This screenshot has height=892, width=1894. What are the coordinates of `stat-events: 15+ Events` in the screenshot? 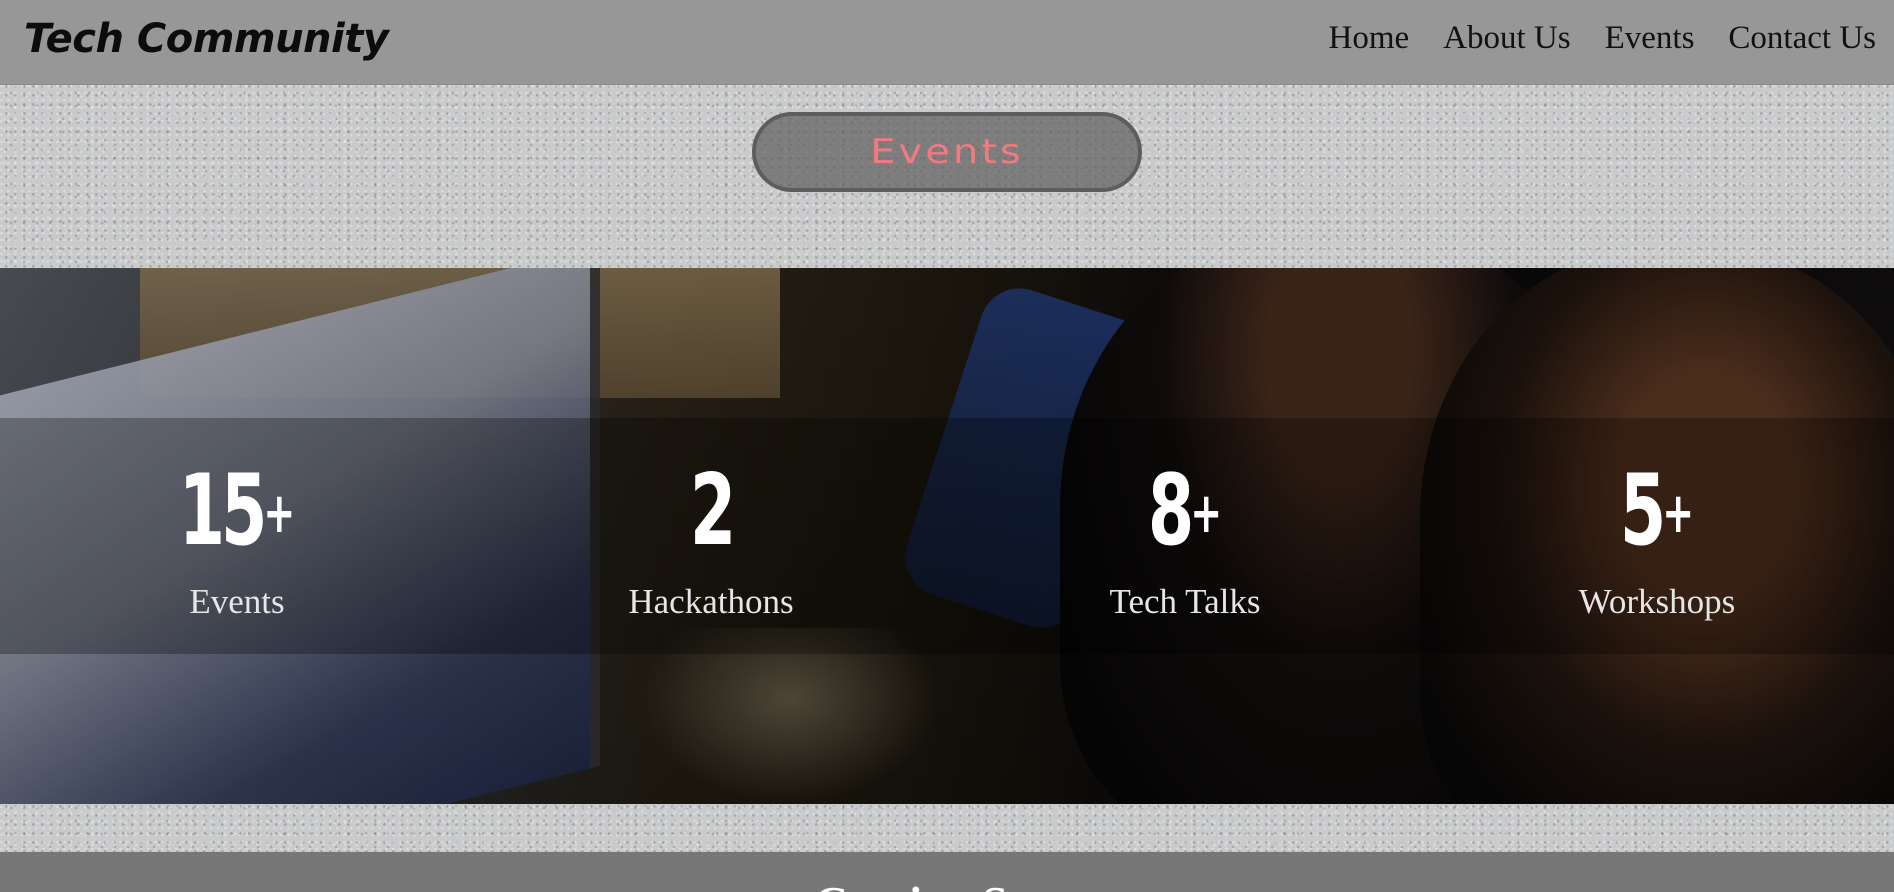 It's located at (237, 536).